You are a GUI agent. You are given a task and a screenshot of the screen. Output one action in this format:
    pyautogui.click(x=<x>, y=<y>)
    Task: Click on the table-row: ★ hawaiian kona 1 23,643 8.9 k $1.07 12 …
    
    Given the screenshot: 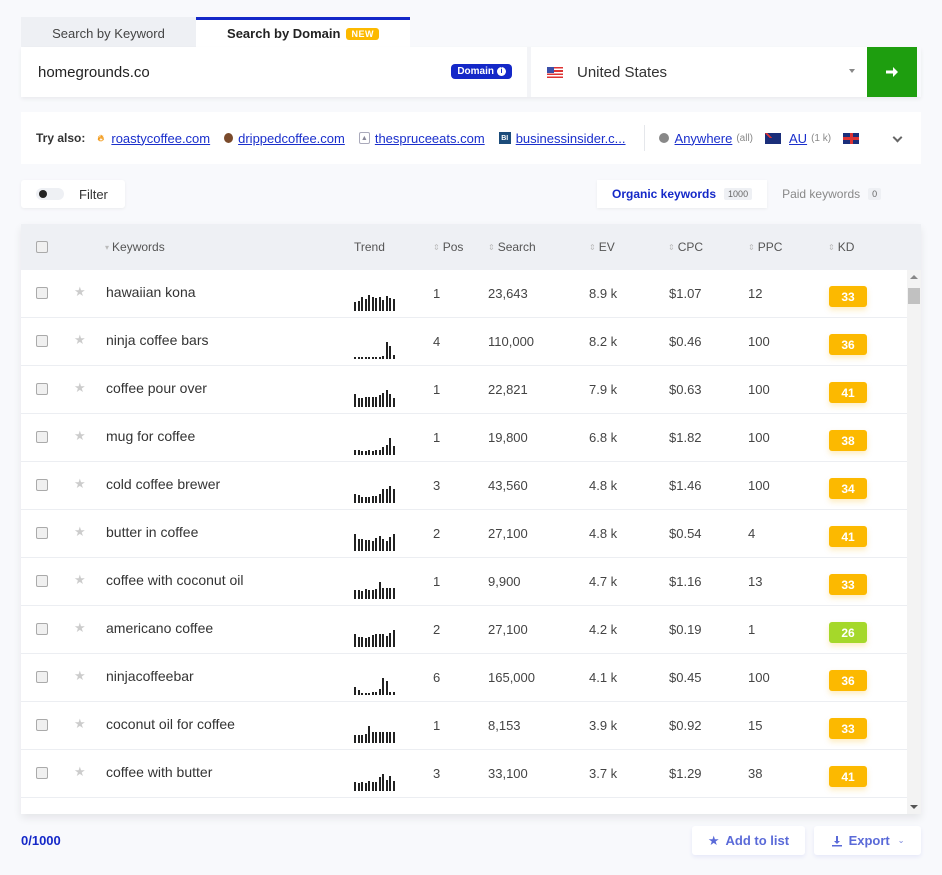 What is the action you would take?
    pyautogui.click(x=464, y=294)
    